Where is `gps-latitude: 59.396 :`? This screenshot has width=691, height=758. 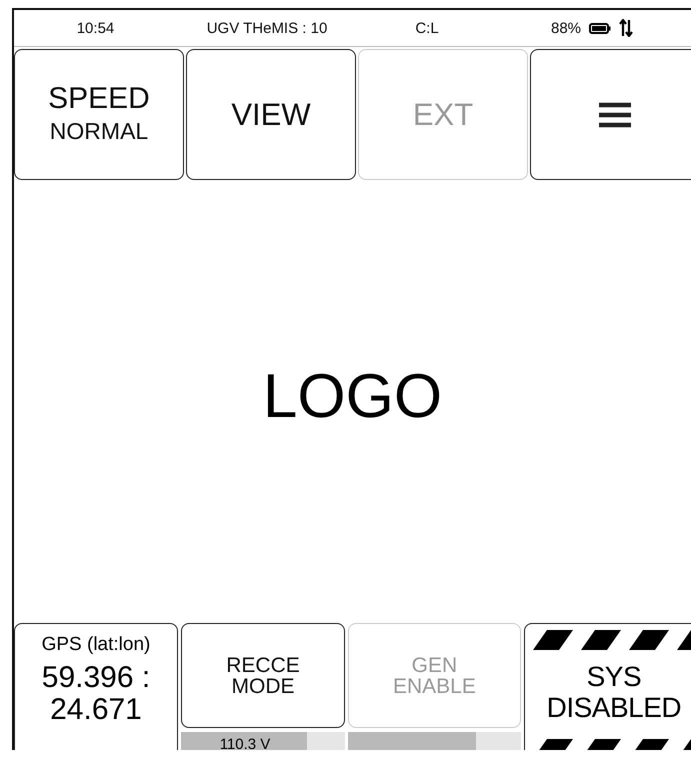 gps-latitude: 59.396 : is located at coordinates (96, 678).